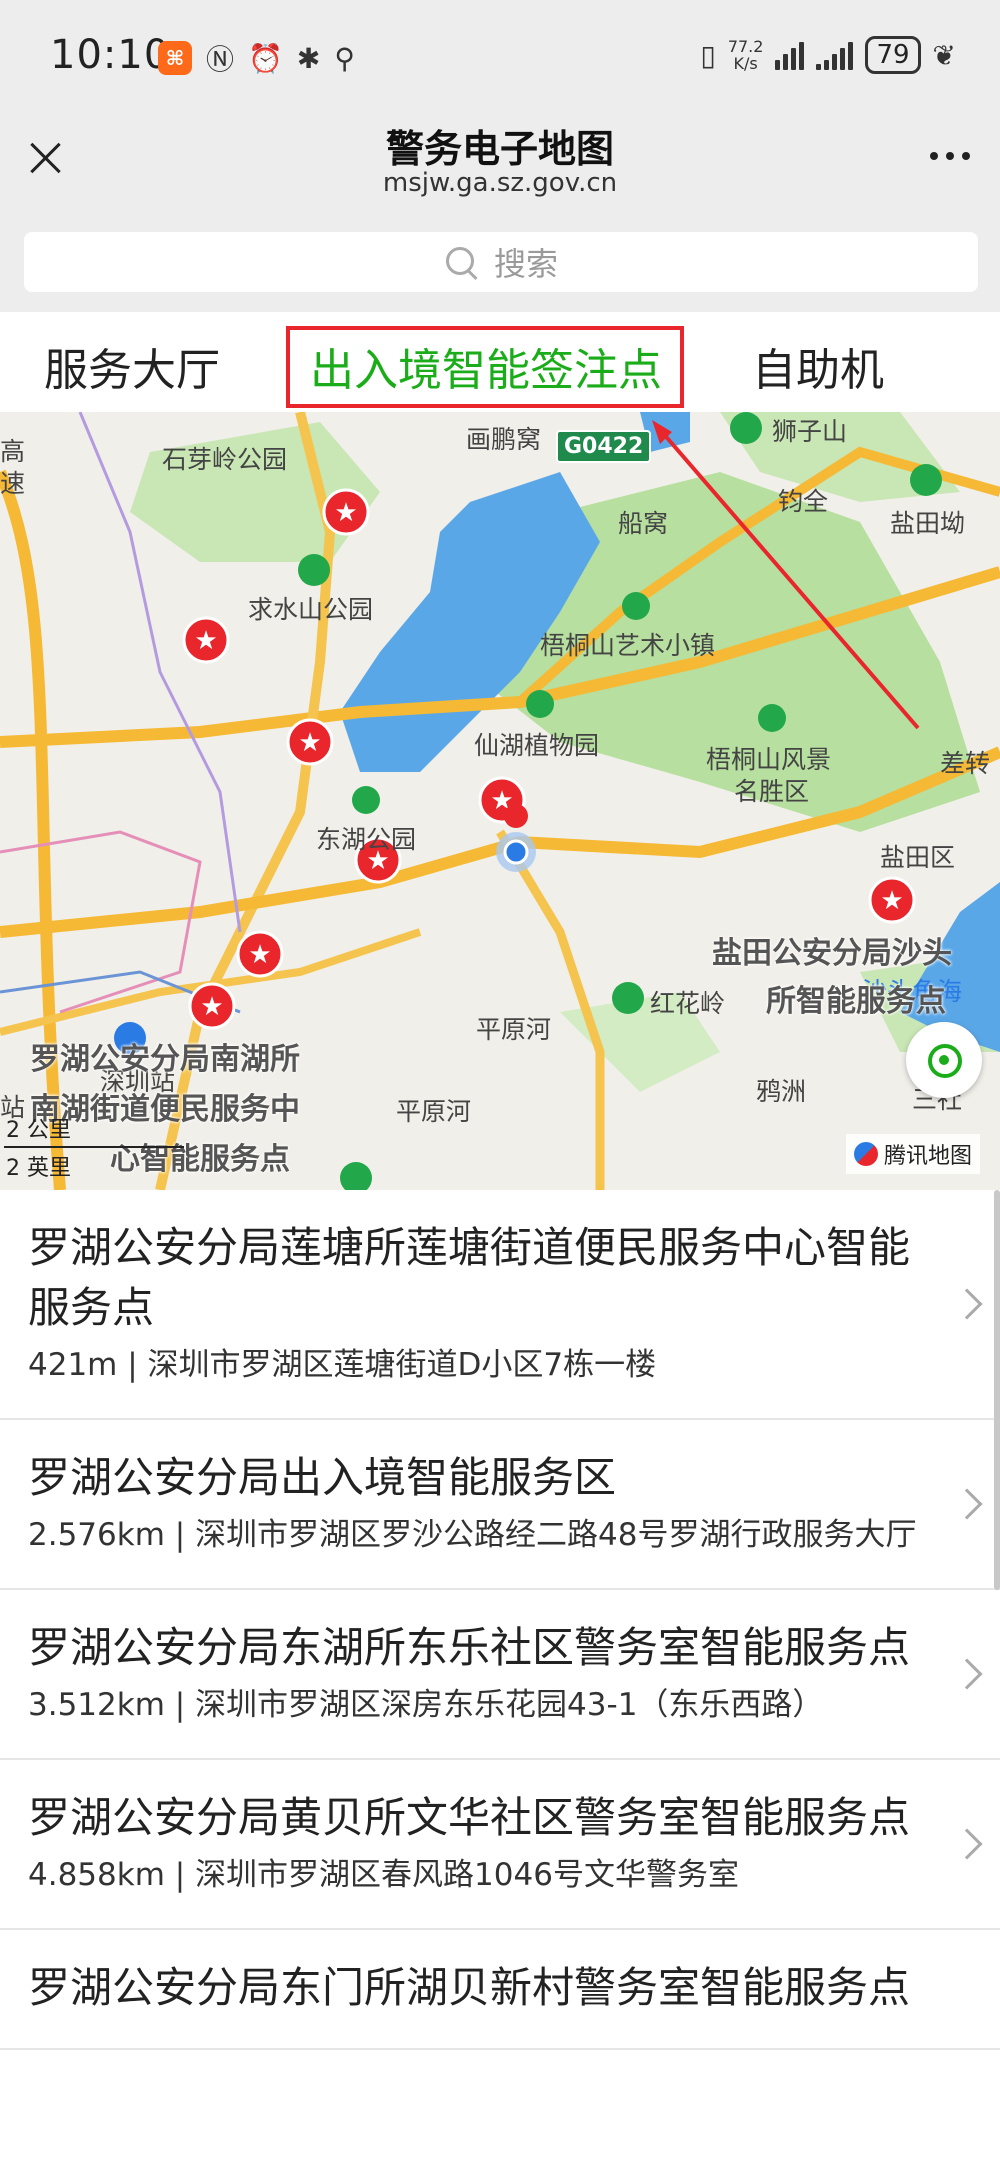 This screenshot has width=1000, height=2159. I want to click on more-options-button, so click(950, 156).